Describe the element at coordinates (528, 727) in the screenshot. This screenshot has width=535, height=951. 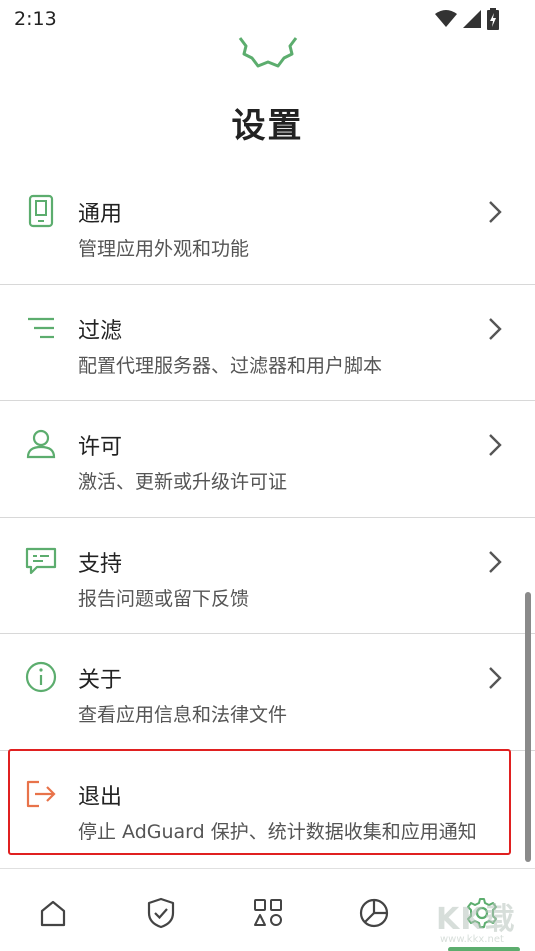
I see `scrollbar` at that location.